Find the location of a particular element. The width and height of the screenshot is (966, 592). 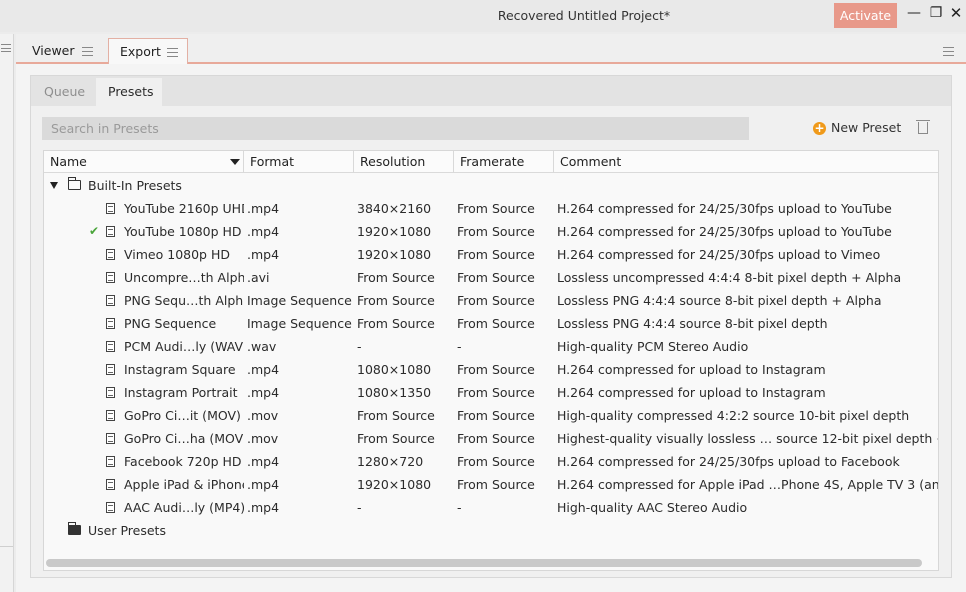

panel-menu-icon is located at coordinates (948, 51).